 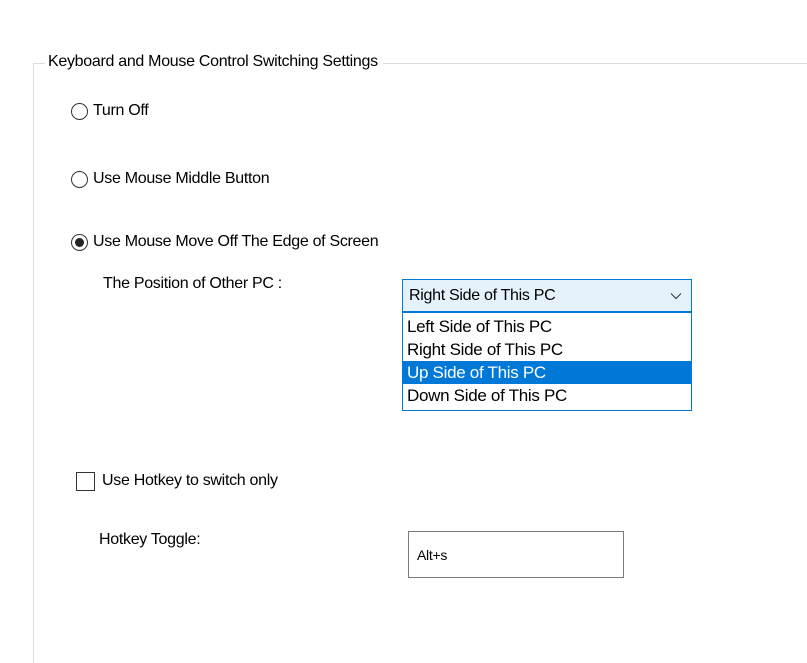 What do you see at coordinates (236, 241) in the screenshot?
I see `radio-label: Use Mouse Move Off The Edge of Screen` at bounding box center [236, 241].